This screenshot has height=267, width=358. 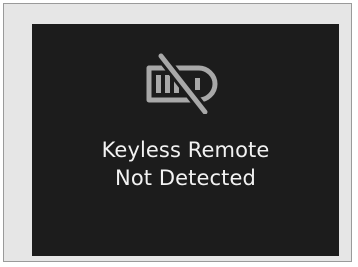 I want to click on message-line-2: Not Detected, so click(x=185, y=178).